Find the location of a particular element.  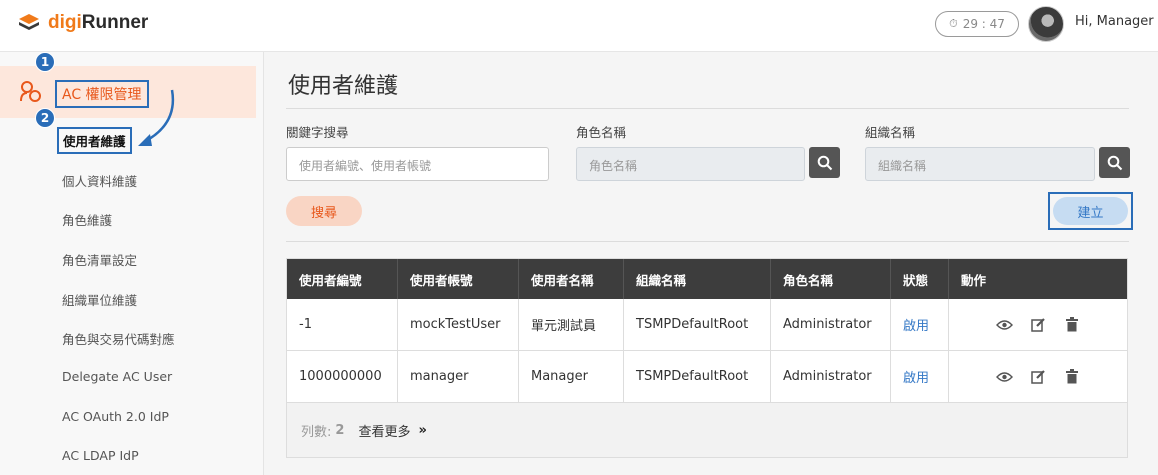

column-header: 動作 is located at coordinates (974, 280).